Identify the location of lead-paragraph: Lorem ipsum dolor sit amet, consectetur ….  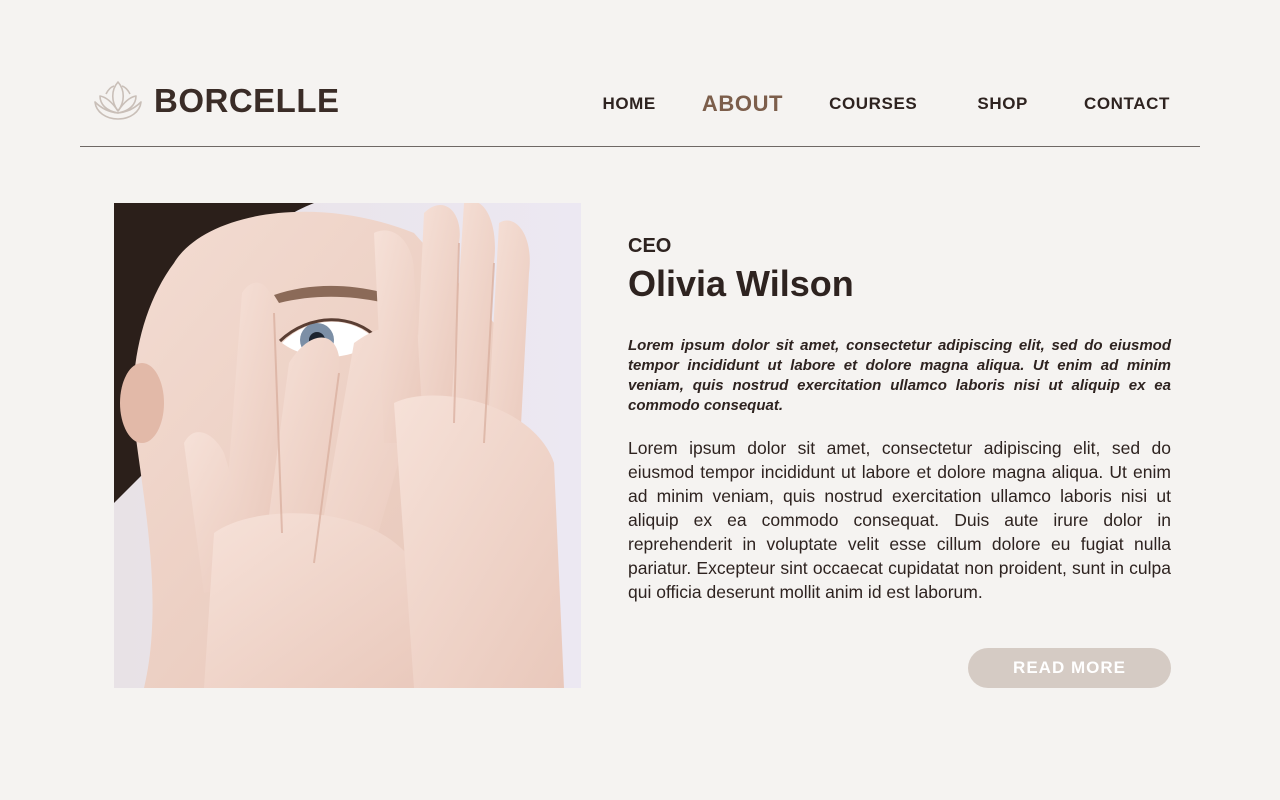
(899, 375).